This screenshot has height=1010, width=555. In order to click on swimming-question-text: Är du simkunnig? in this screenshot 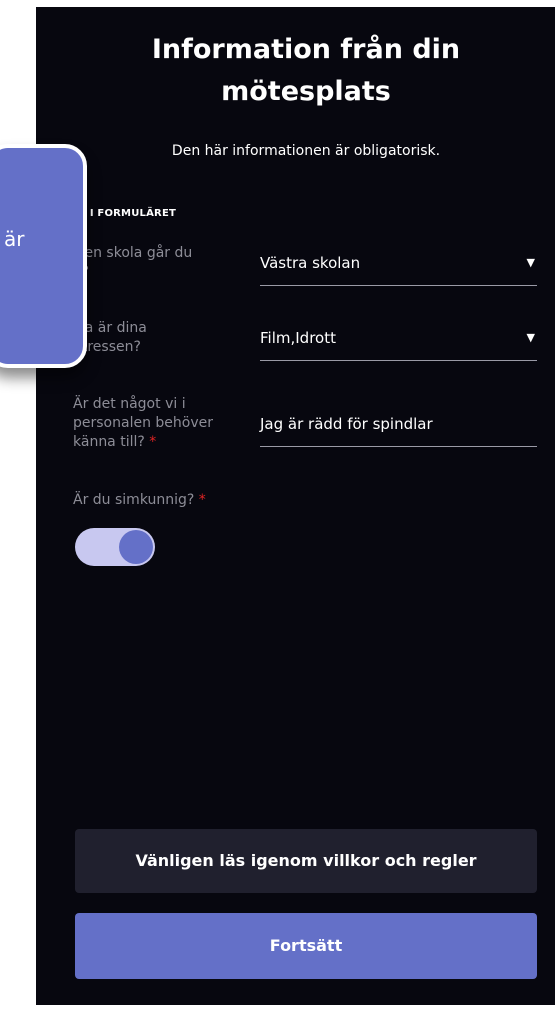, I will do `click(134, 500)`.